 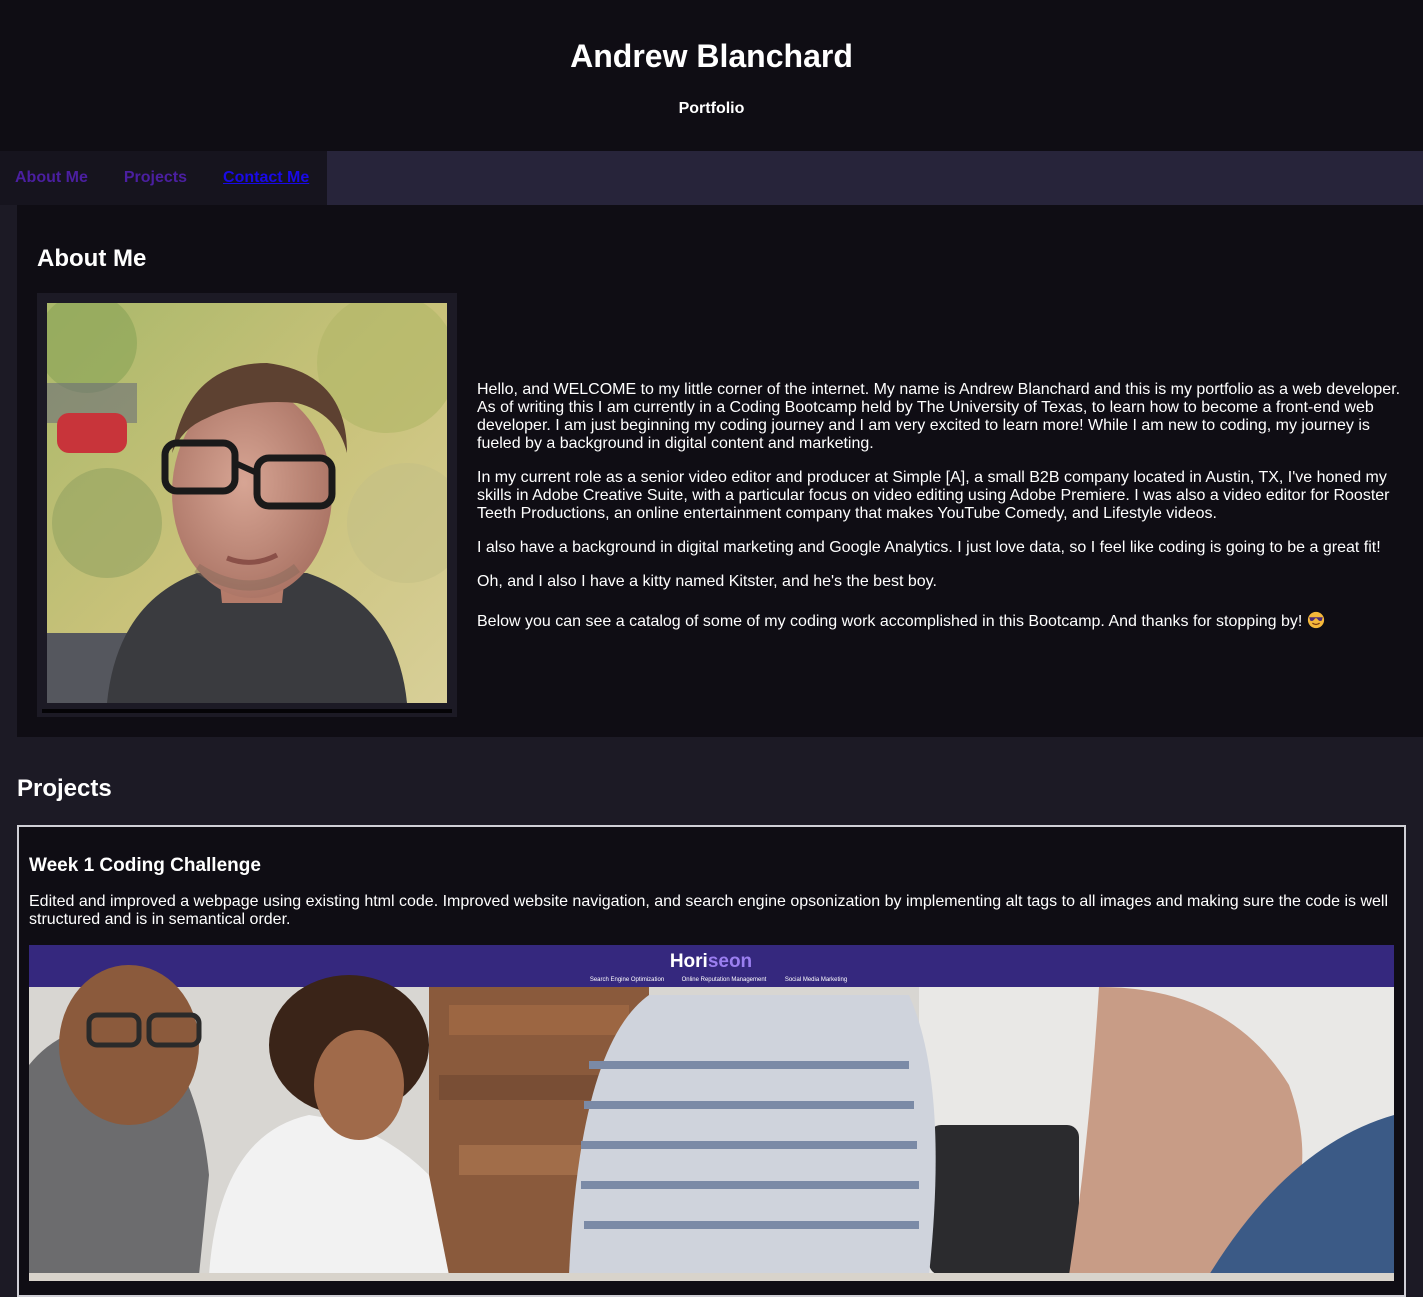 What do you see at coordinates (145, 865) in the screenshot?
I see `project-title: Week 1 Coding Challenge` at bounding box center [145, 865].